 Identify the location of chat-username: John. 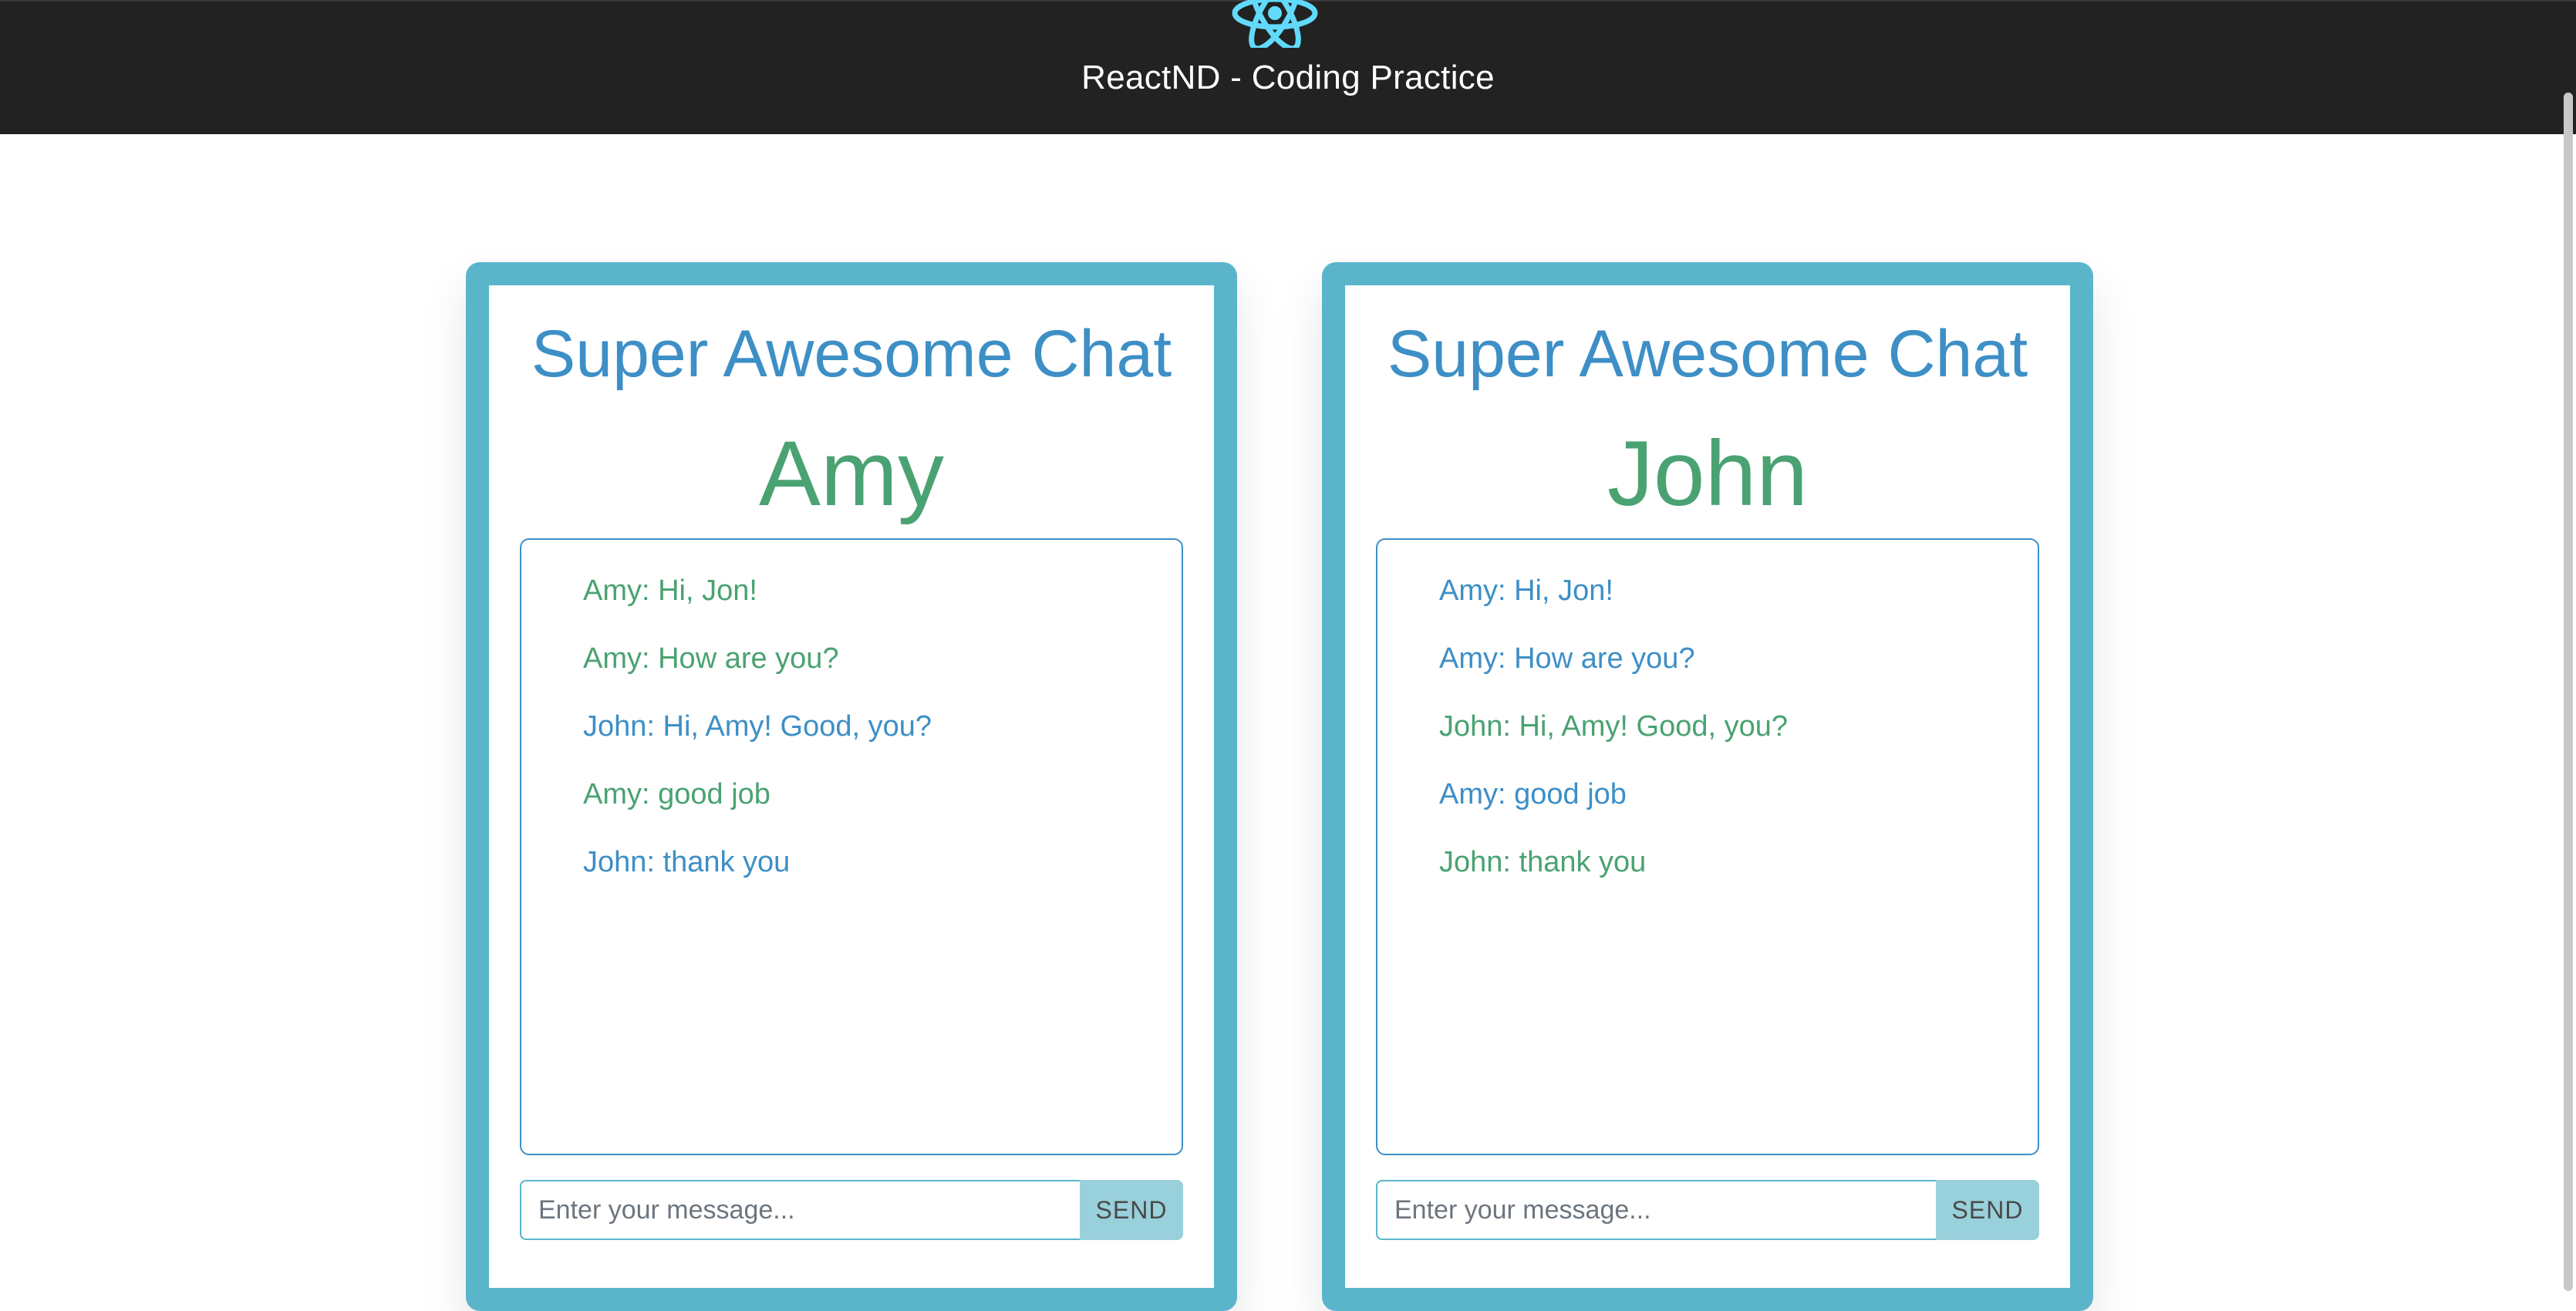
(1708, 473).